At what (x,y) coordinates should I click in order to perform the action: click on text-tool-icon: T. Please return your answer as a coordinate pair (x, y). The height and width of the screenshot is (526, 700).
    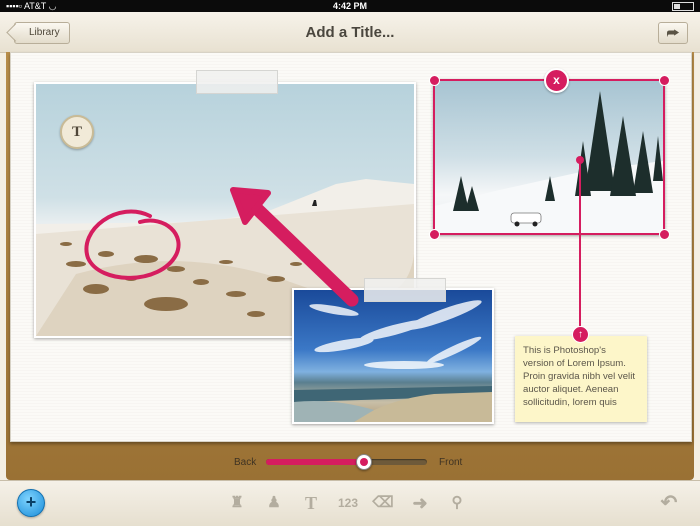
    Looking at the image, I should click on (310, 503).